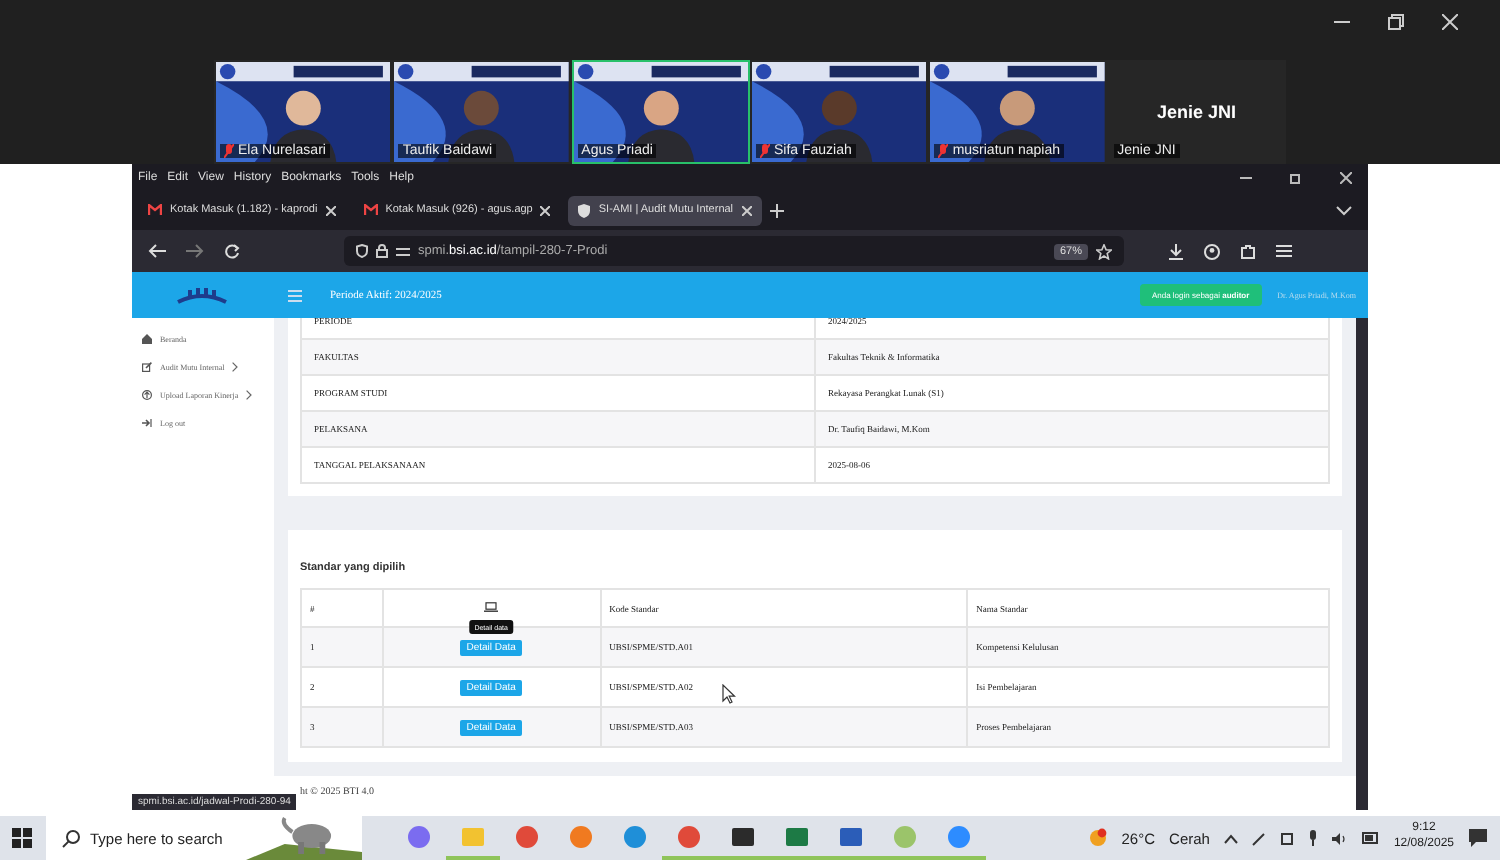 Image resolution: width=1500 pixels, height=860 pixels. Describe the element at coordinates (1097, 838) in the screenshot. I see `weather-icon` at that location.